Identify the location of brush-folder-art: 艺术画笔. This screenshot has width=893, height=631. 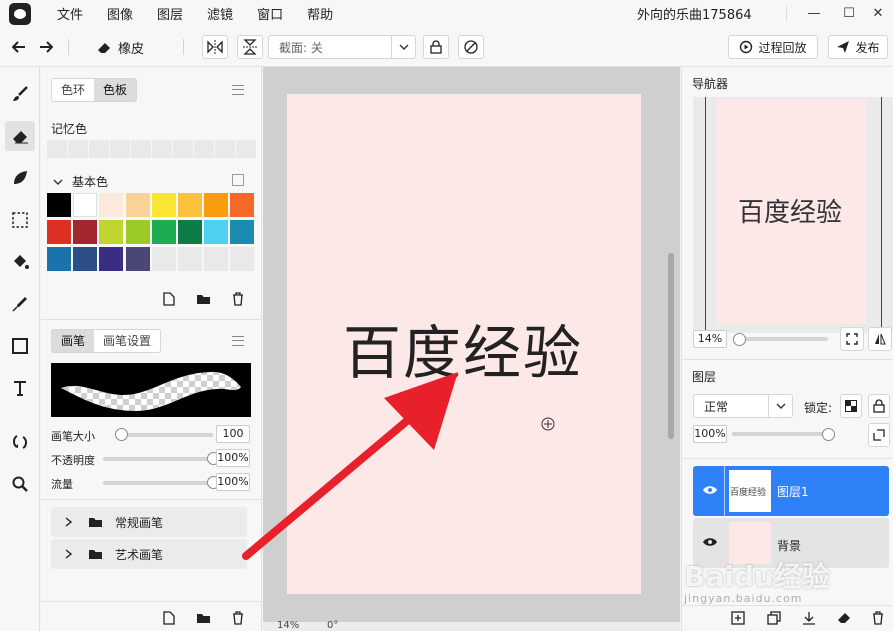
(149, 554).